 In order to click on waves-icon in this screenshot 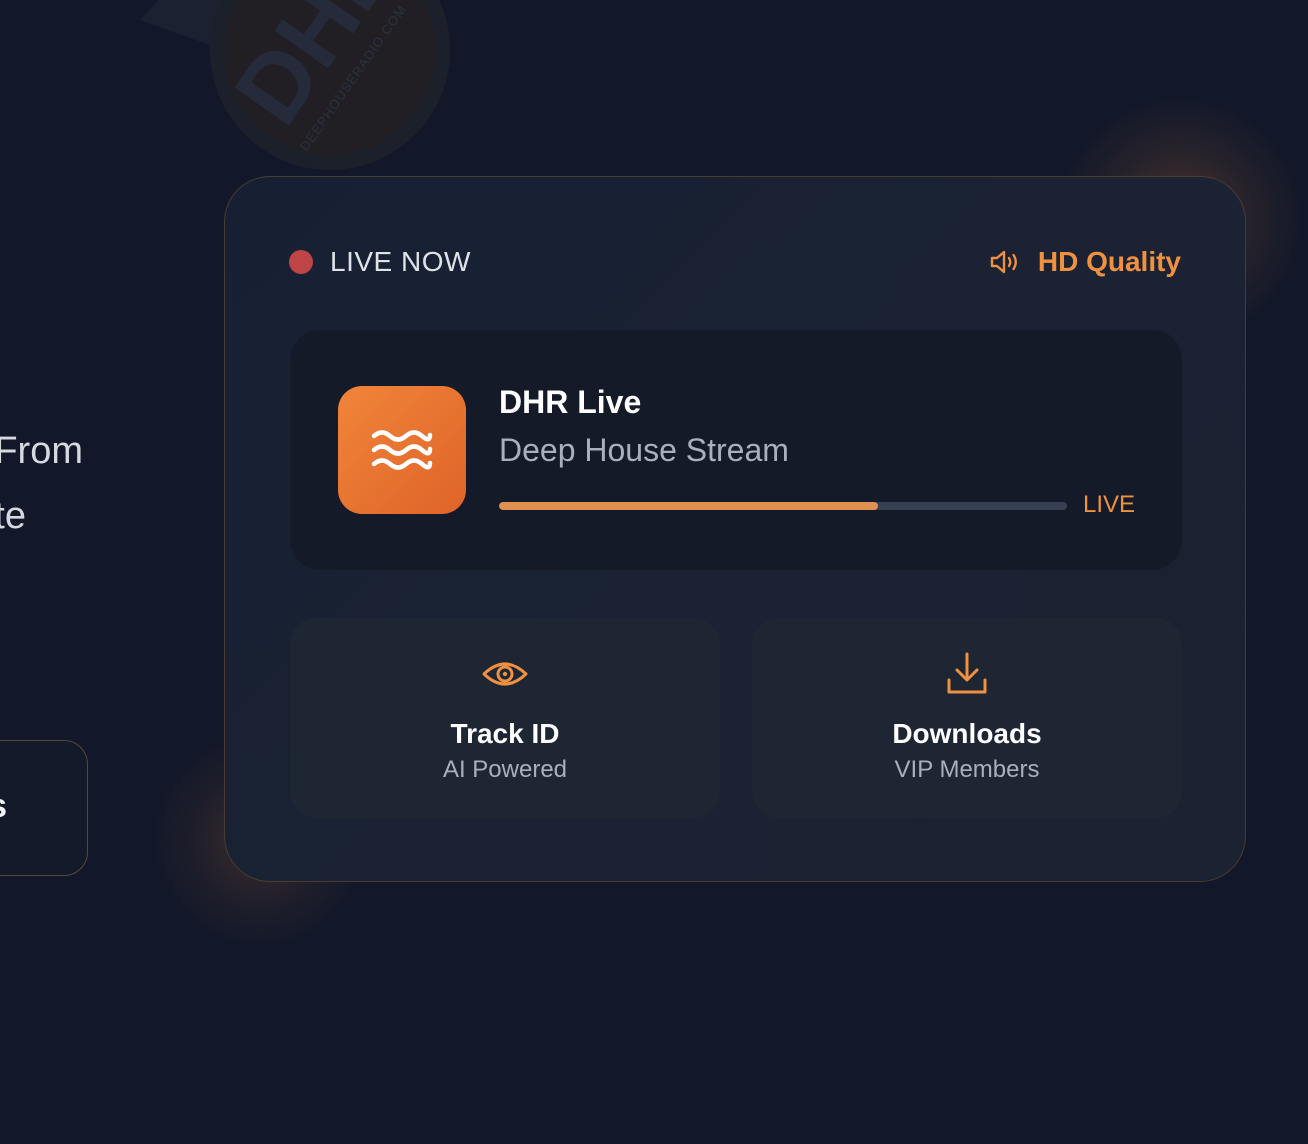, I will do `click(402, 450)`.